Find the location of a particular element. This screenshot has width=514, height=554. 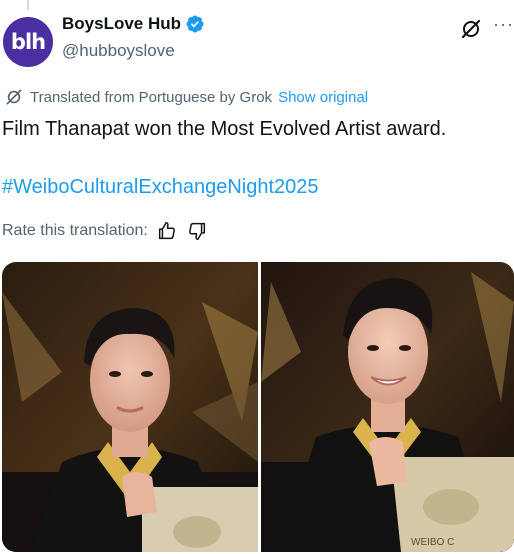

grok-icon is located at coordinates (471, 29).